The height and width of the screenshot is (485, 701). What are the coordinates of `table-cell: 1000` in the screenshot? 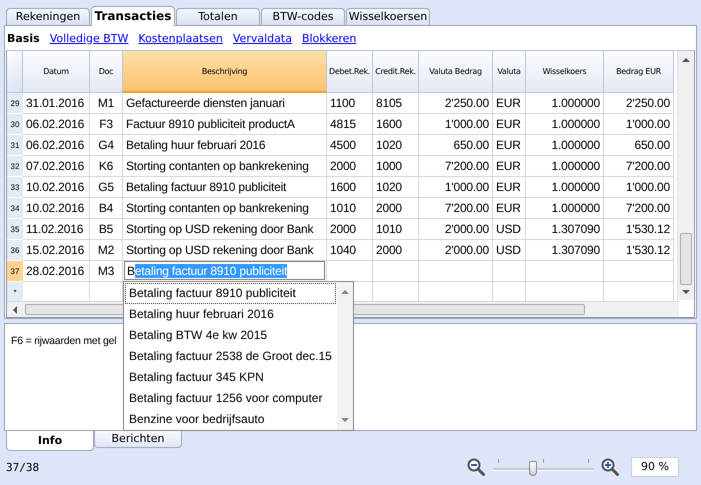 It's located at (396, 166).